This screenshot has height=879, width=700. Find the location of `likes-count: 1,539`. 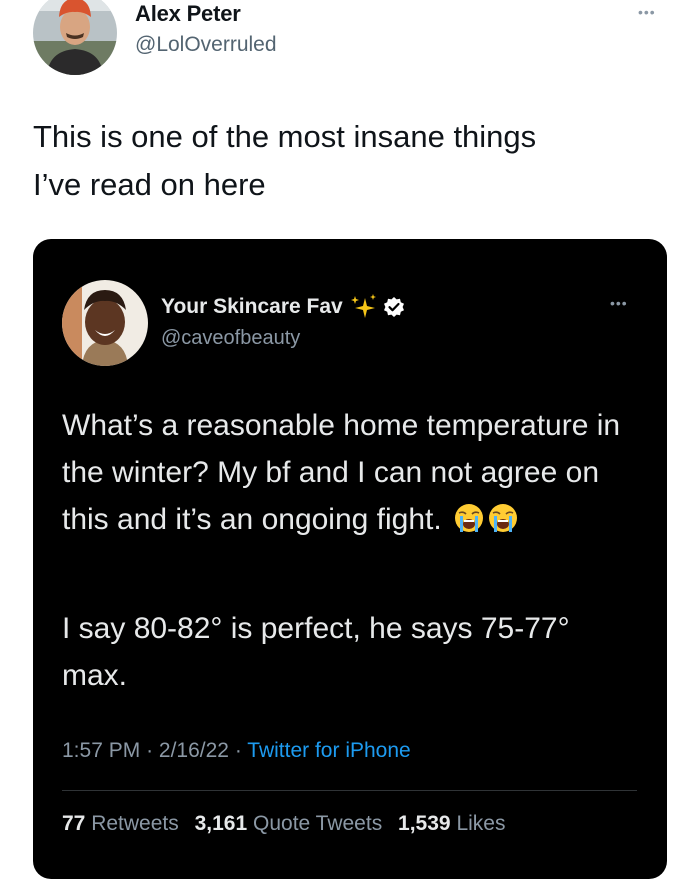

likes-count: 1,539 is located at coordinates (424, 823).